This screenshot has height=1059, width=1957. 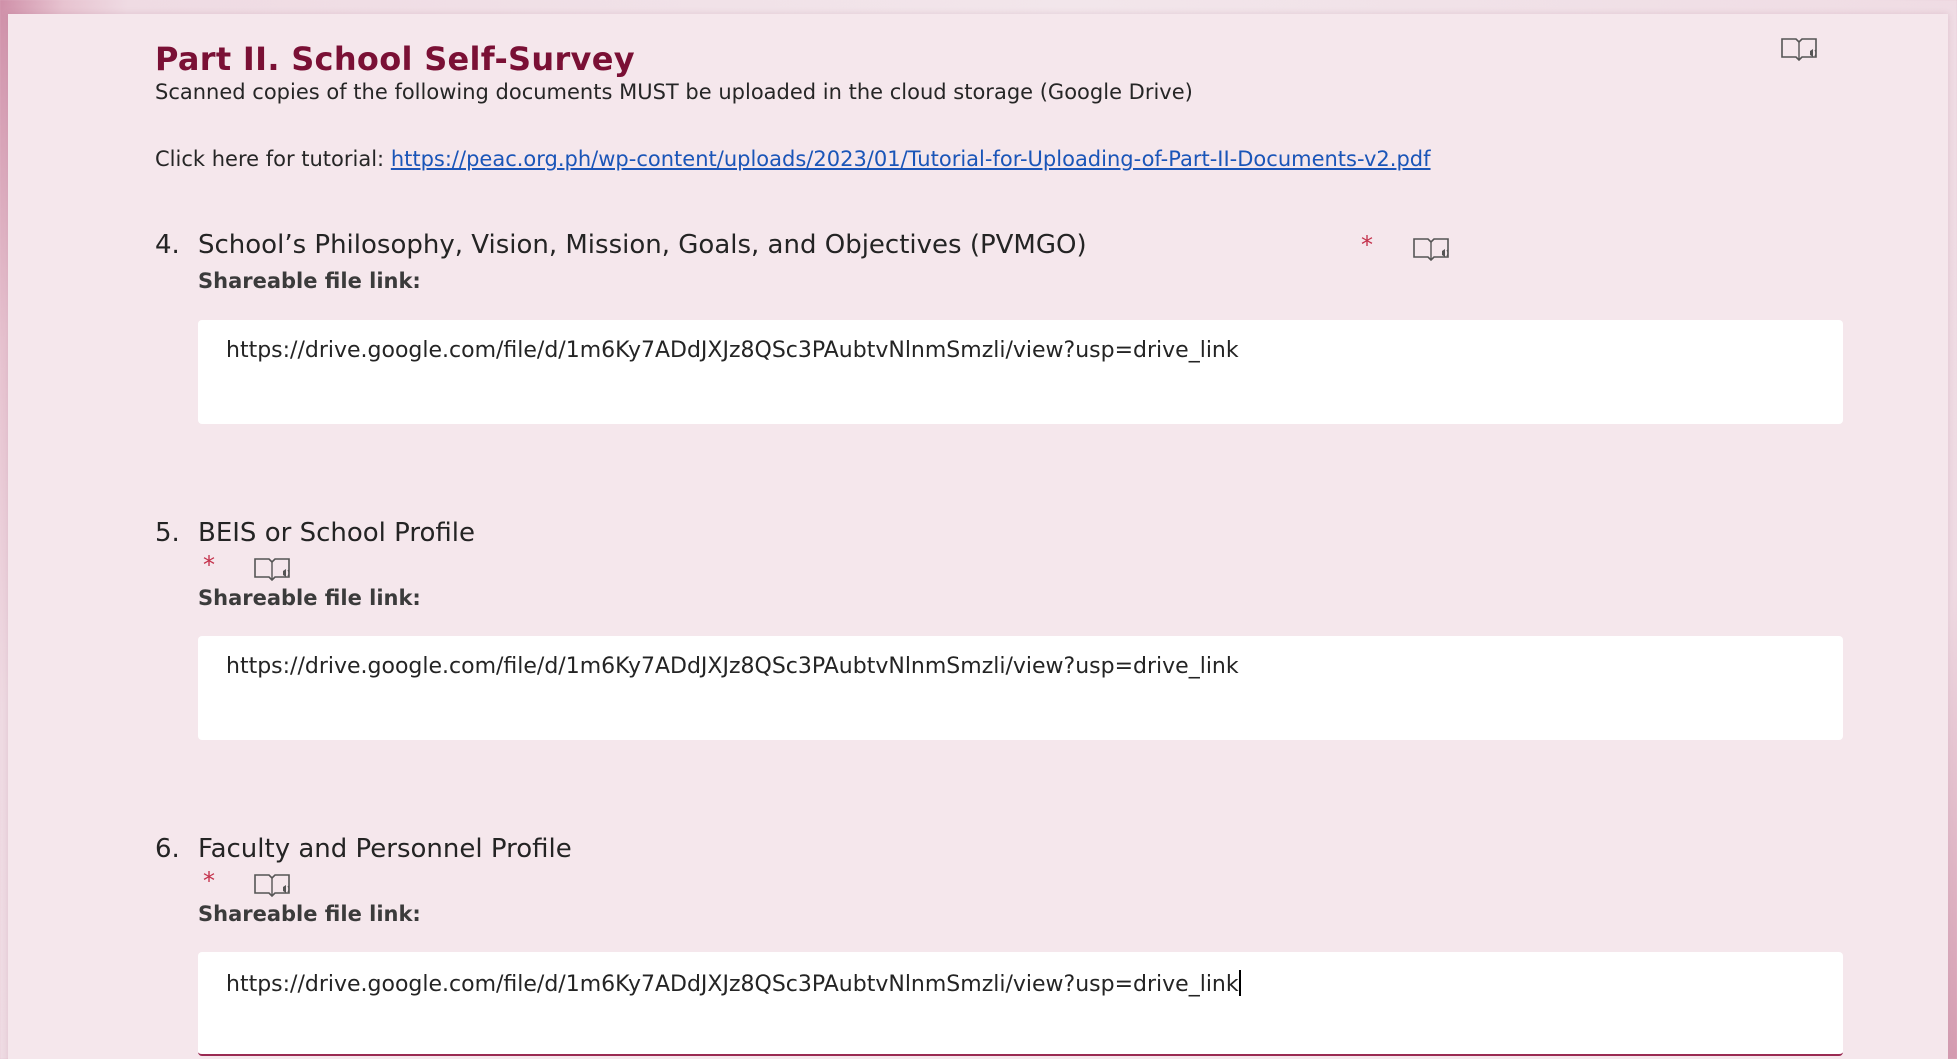 What do you see at coordinates (167, 849) in the screenshot?
I see `question-6-number: 6.` at bounding box center [167, 849].